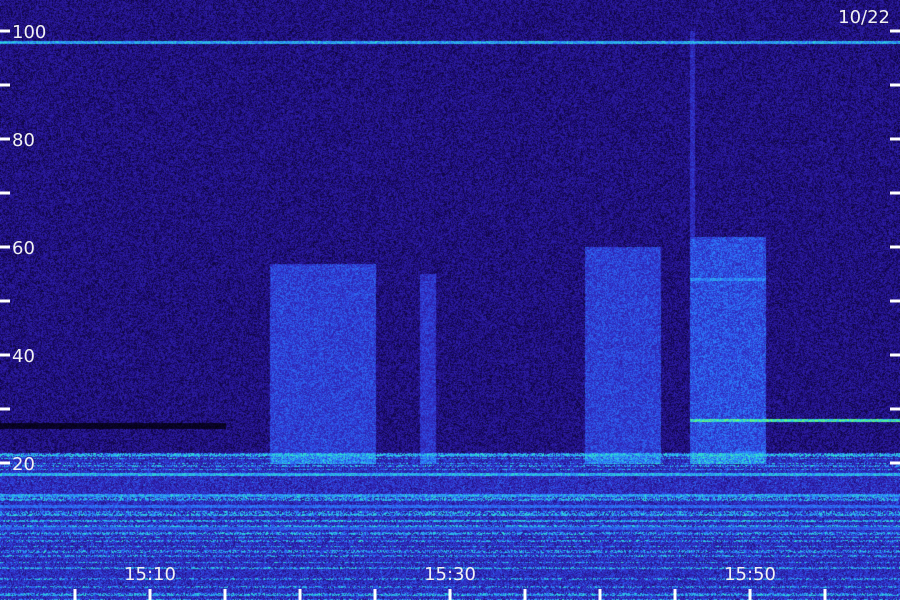  Describe the element at coordinates (450, 594) in the screenshot. I see `x-axis-ticks` at that location.